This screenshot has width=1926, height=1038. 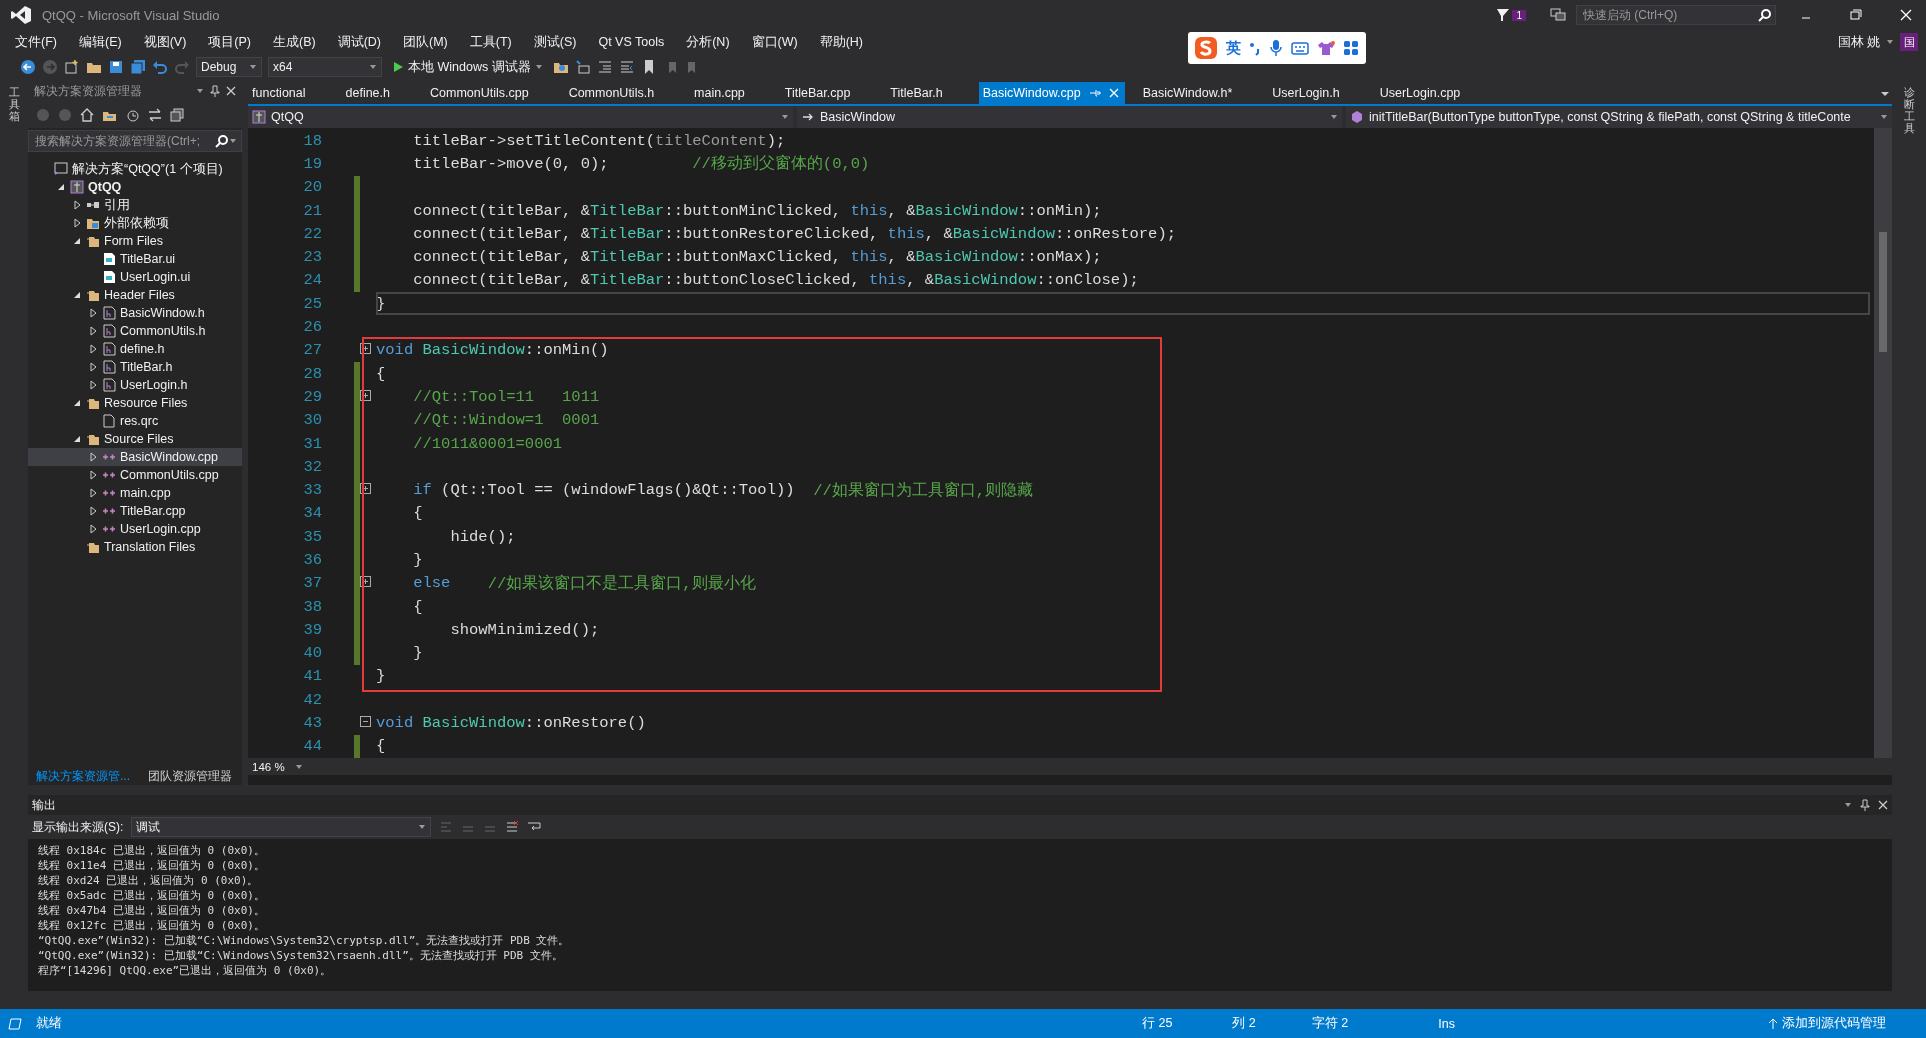 I want to click on document-tab: CommonUtils.cpp, so click(x=488, y=93).